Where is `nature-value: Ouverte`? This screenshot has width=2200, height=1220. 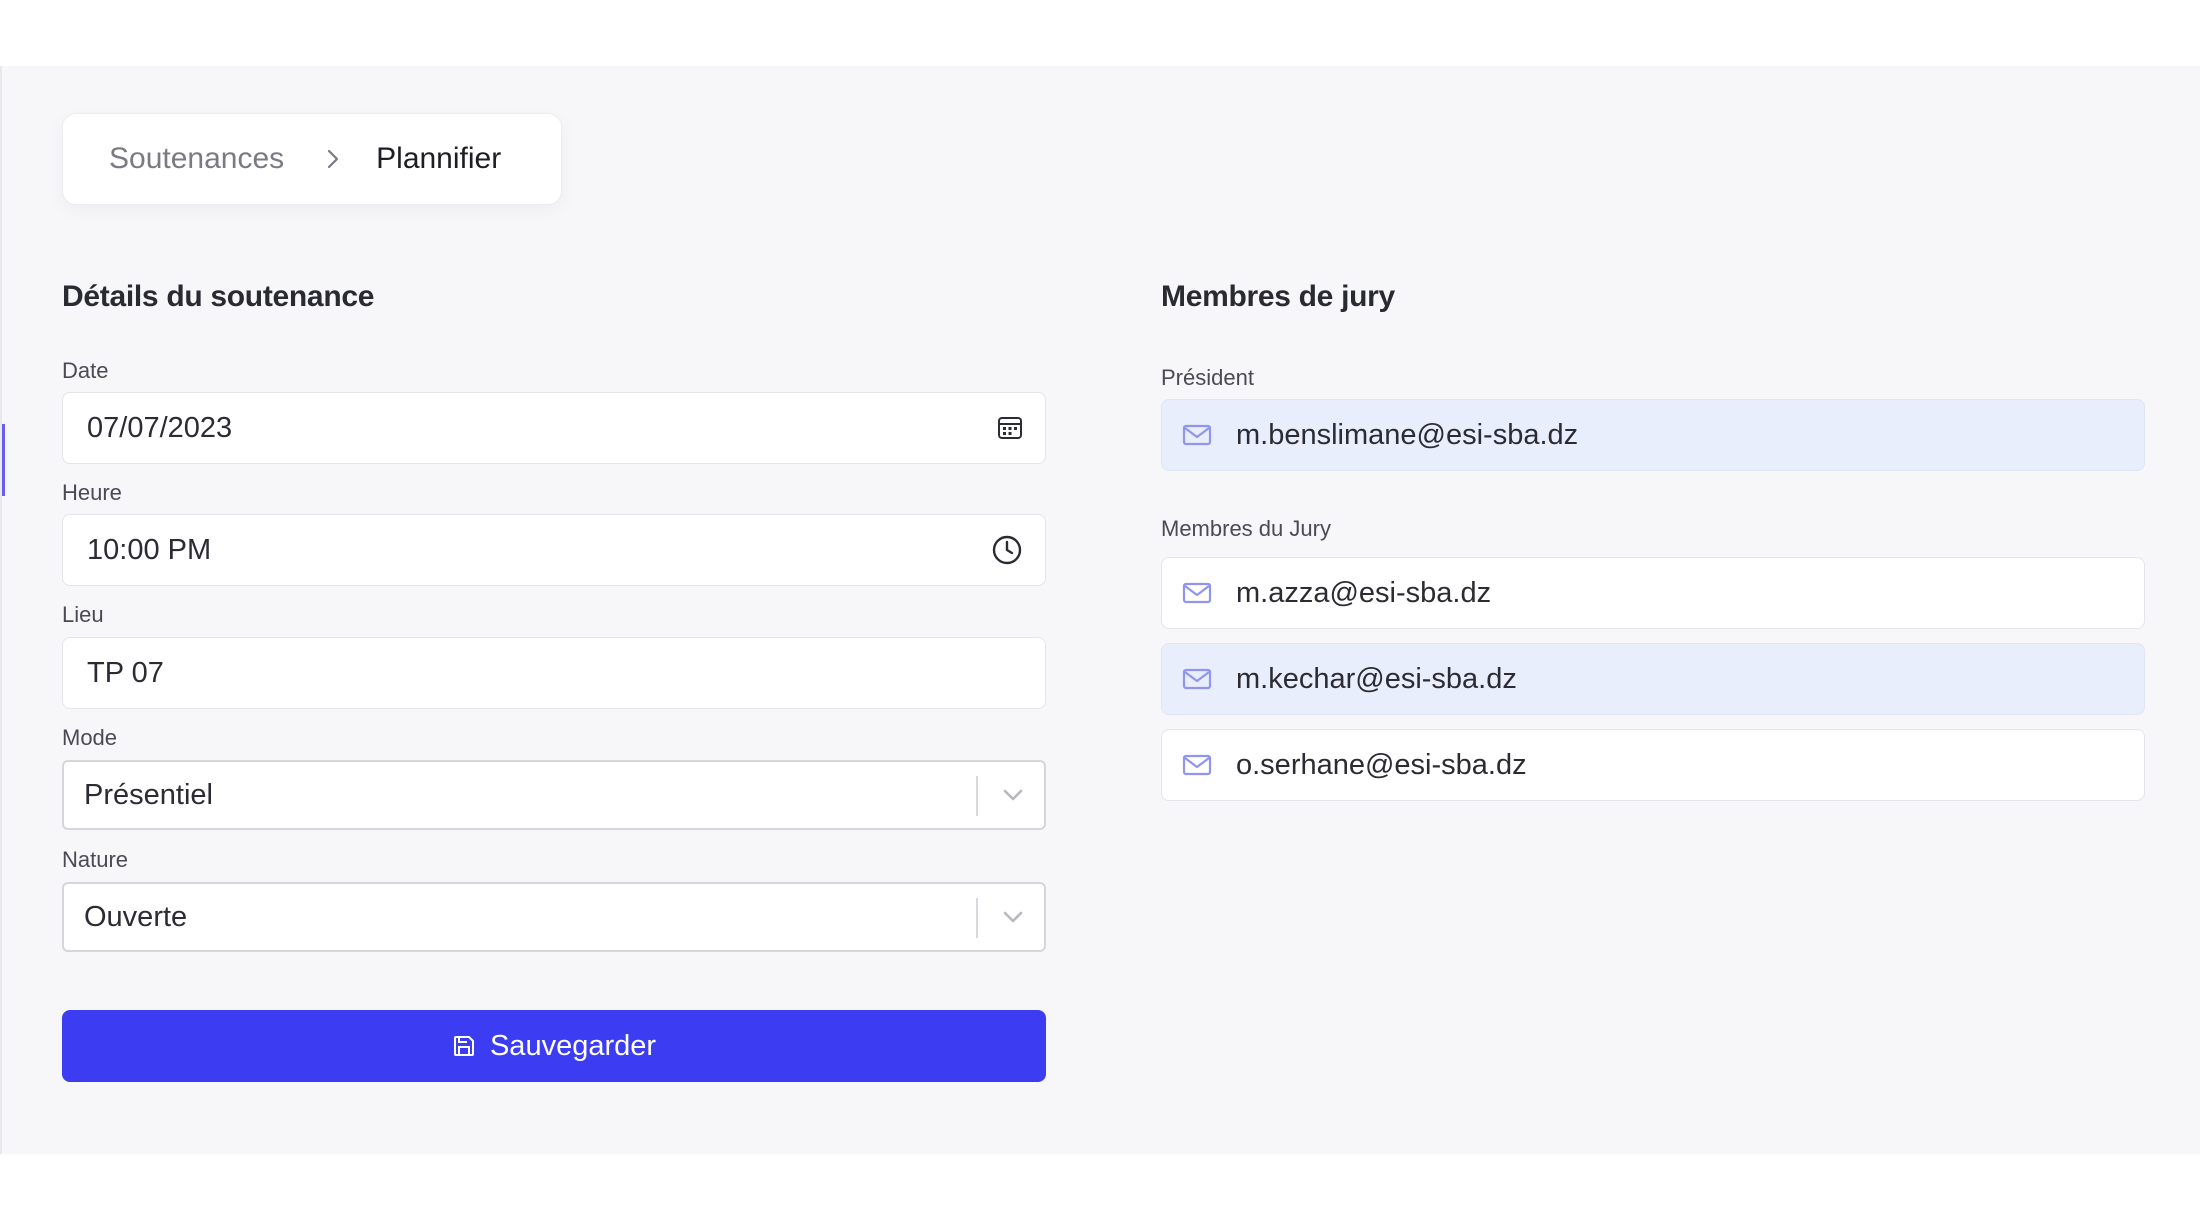
nature-value: Ouverte is located at coordinates (136, 916).